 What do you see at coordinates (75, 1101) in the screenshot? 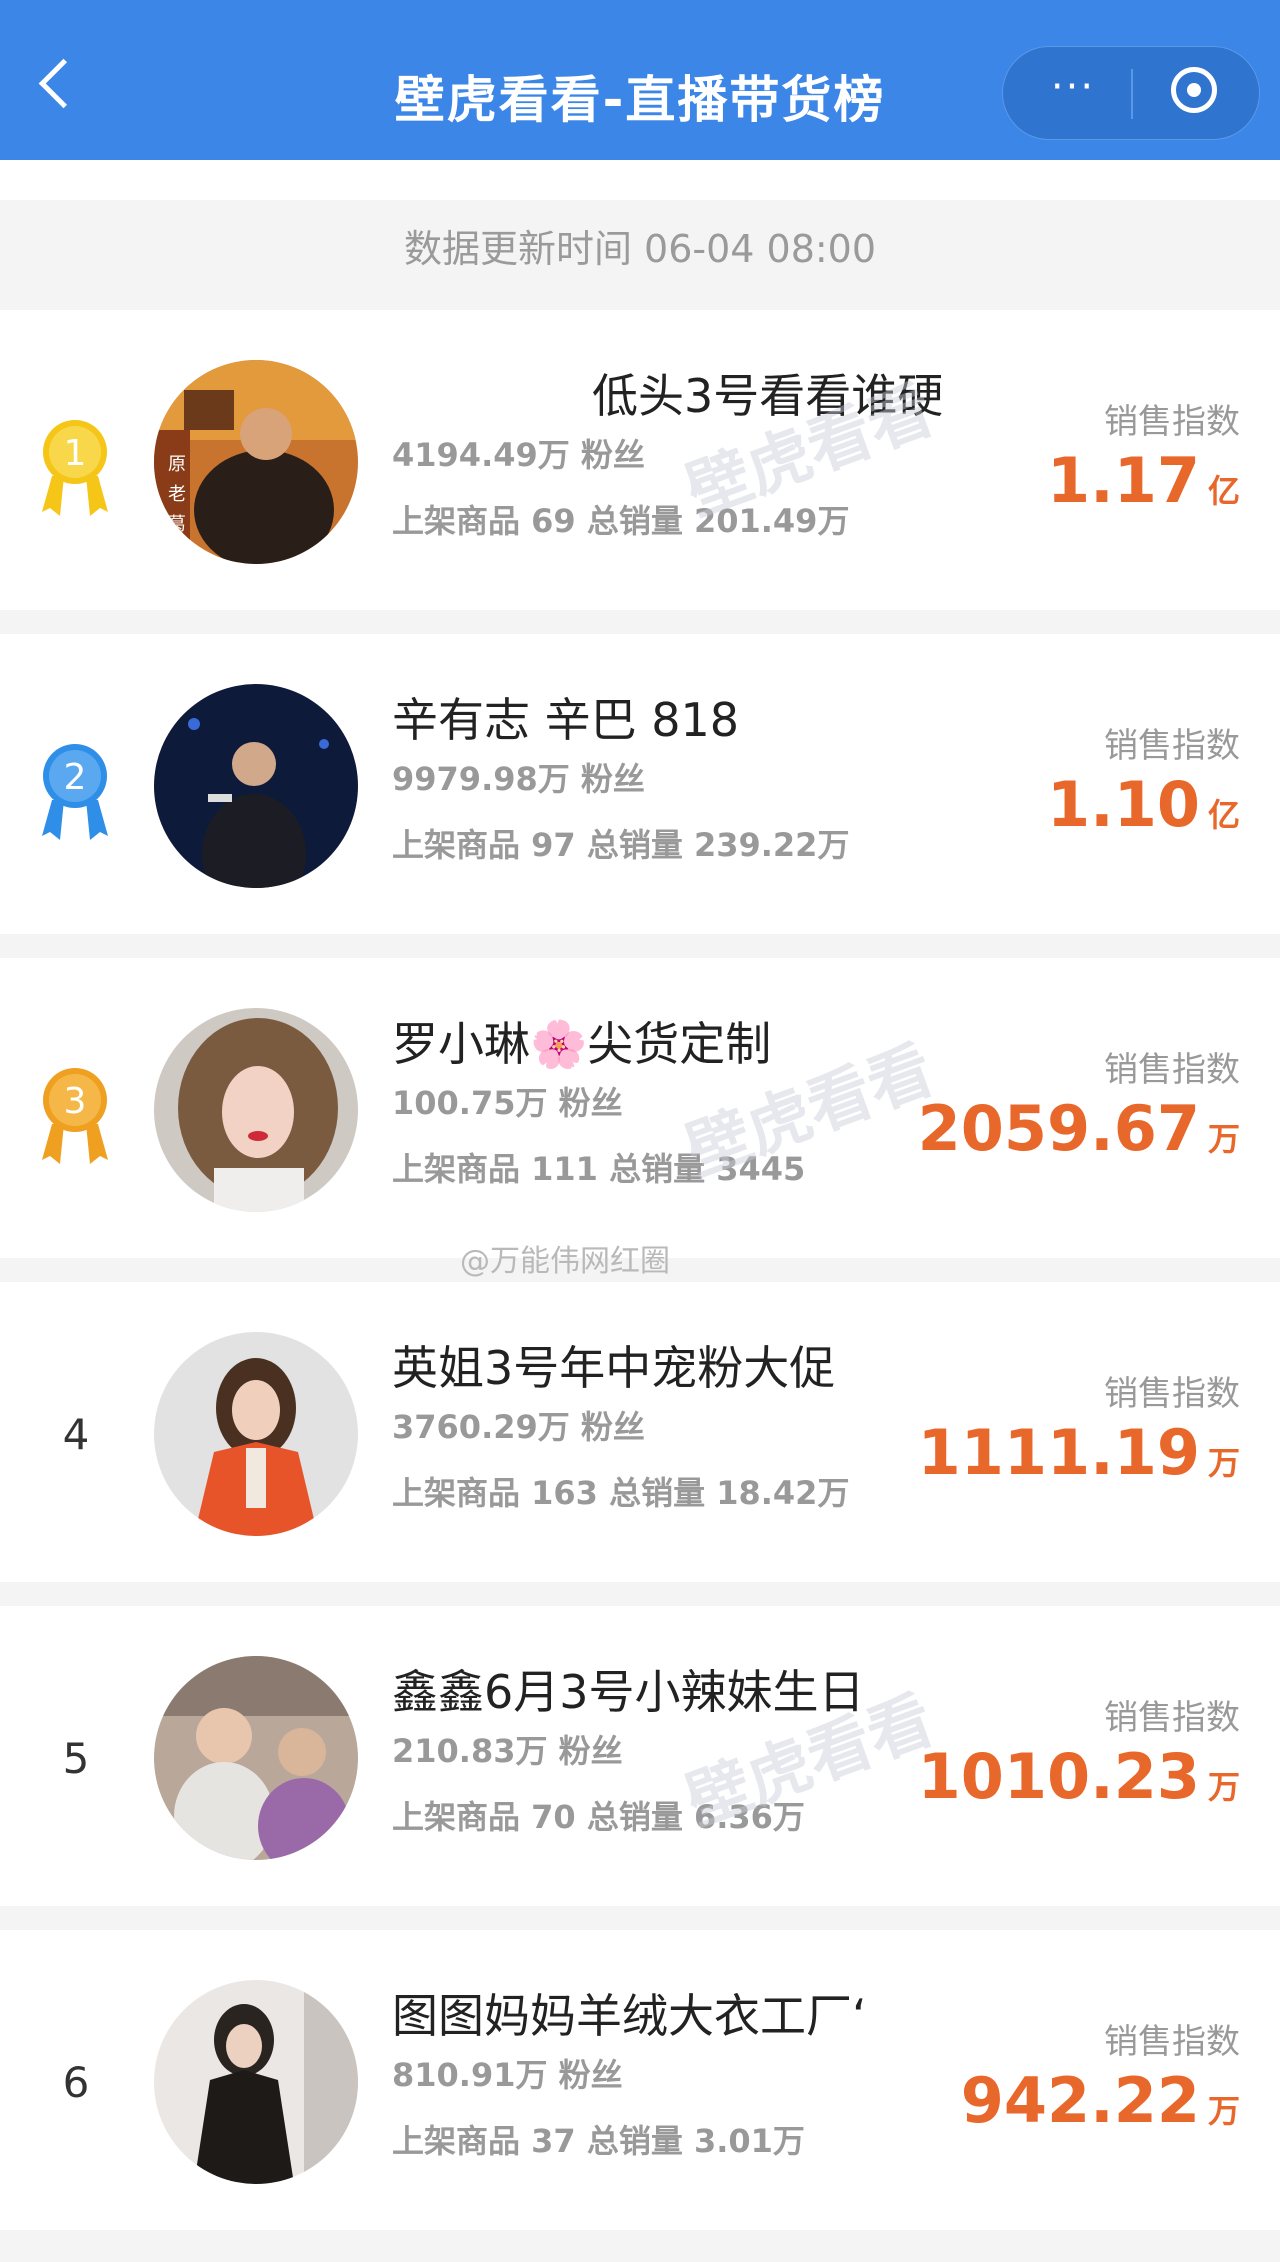
I see `svg-text: 3` at bounding box center [75, 1101].